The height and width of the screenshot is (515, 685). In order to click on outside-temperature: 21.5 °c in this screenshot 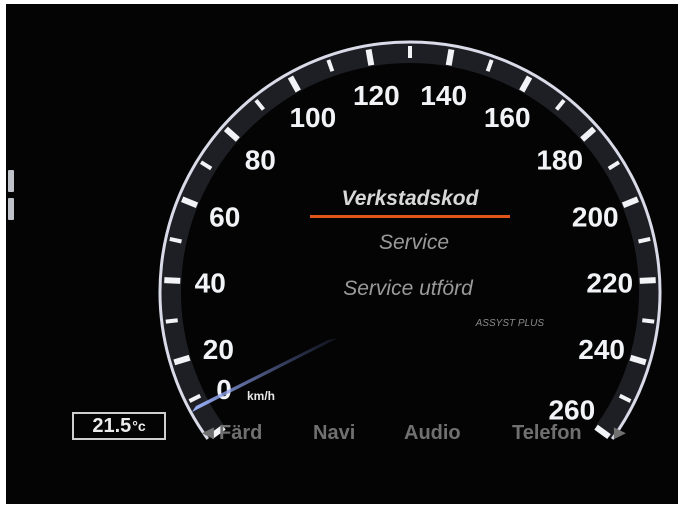, I will do `click(119, 426)`.